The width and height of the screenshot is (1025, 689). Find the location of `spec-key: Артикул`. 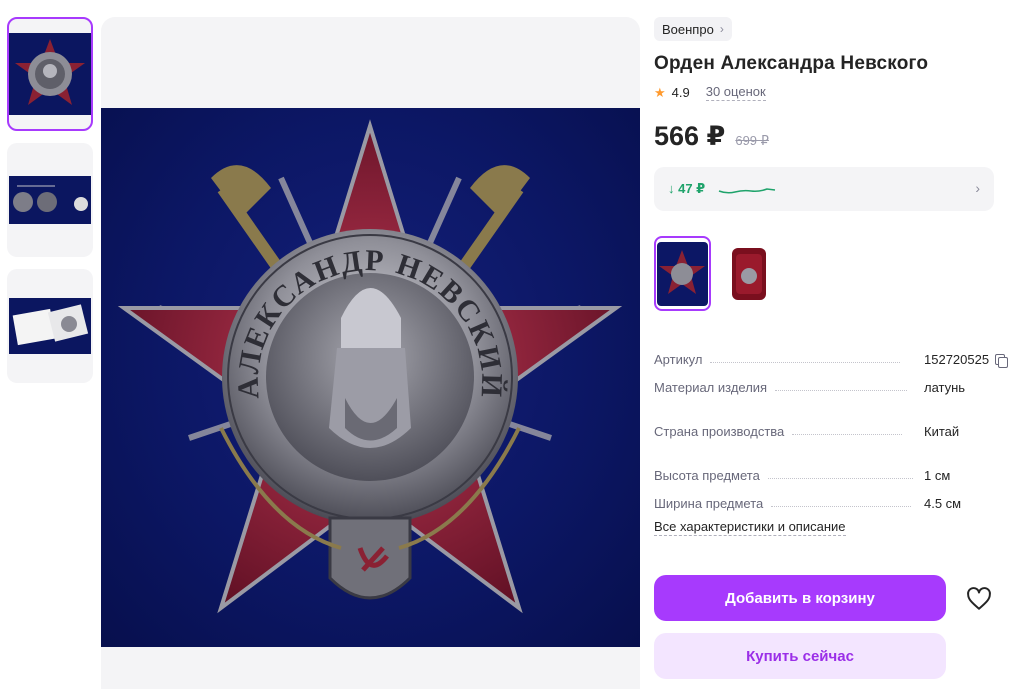

spec-key: Артикул is located at coordinates (678, 359).